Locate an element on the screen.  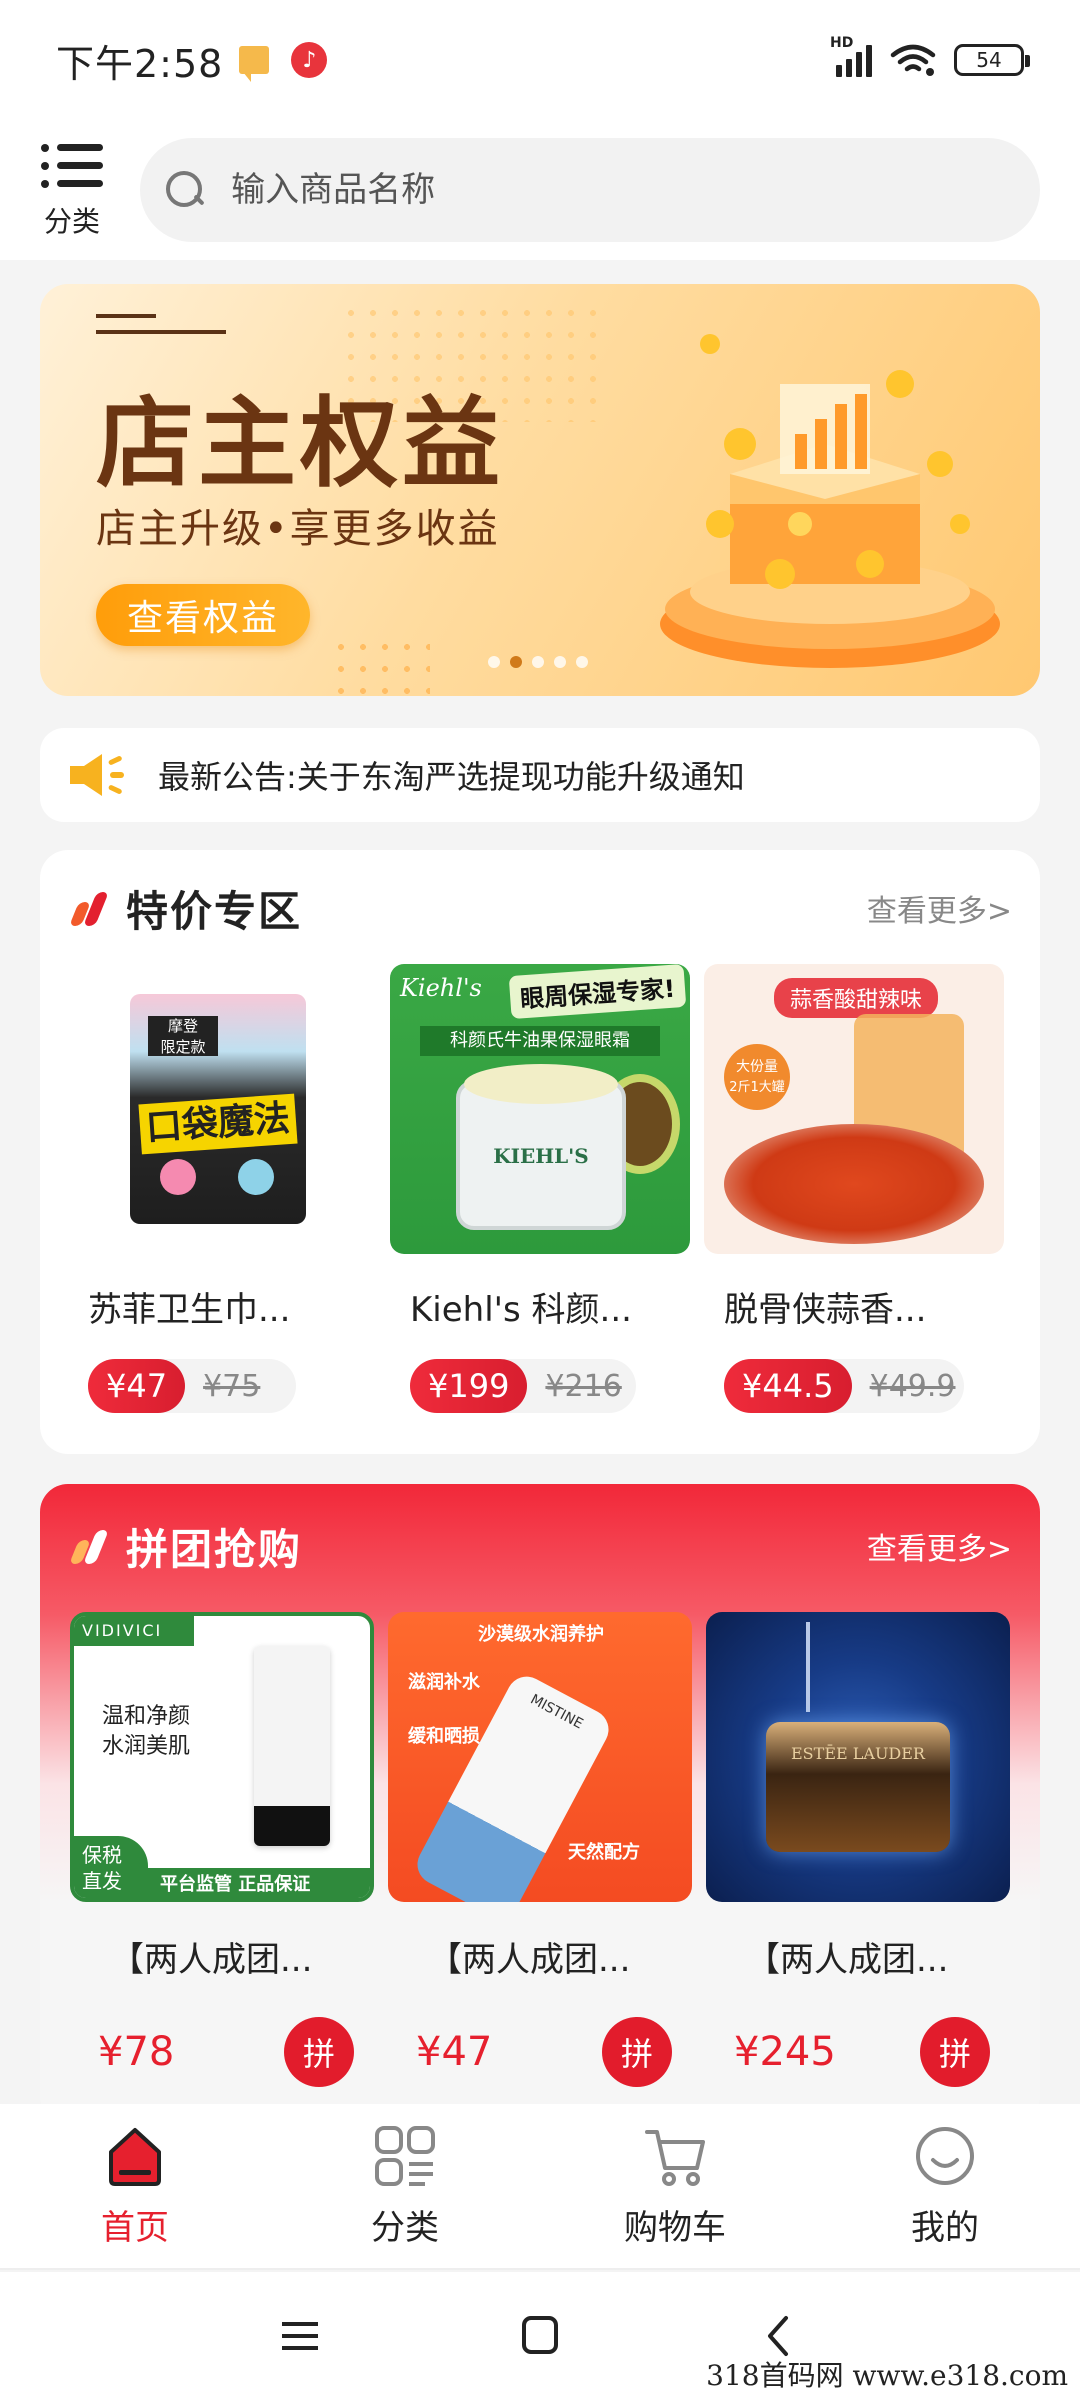
music-notification-icon: ♪ is located at coordinates (309, 60).